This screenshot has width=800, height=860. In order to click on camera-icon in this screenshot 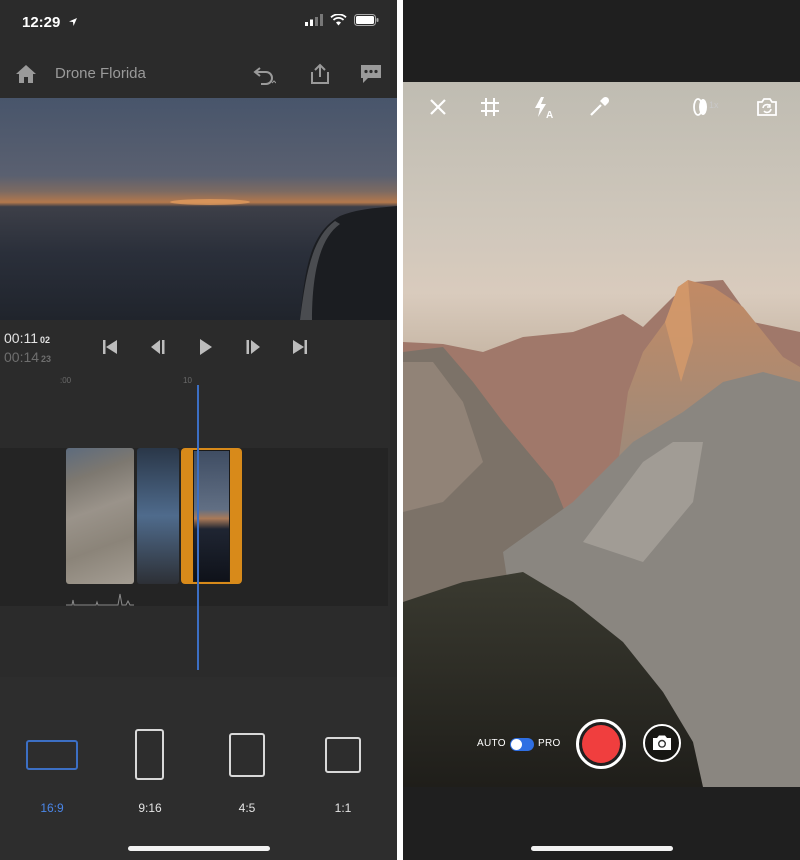, I will do `click(662, 742)`.